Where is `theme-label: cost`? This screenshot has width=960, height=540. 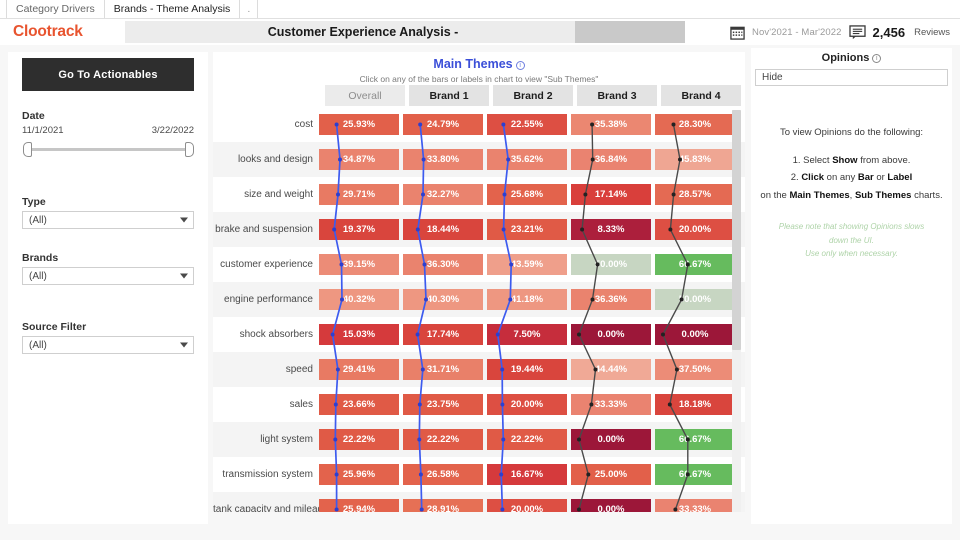 theme-label: cost is located at coordinates (266, 124).